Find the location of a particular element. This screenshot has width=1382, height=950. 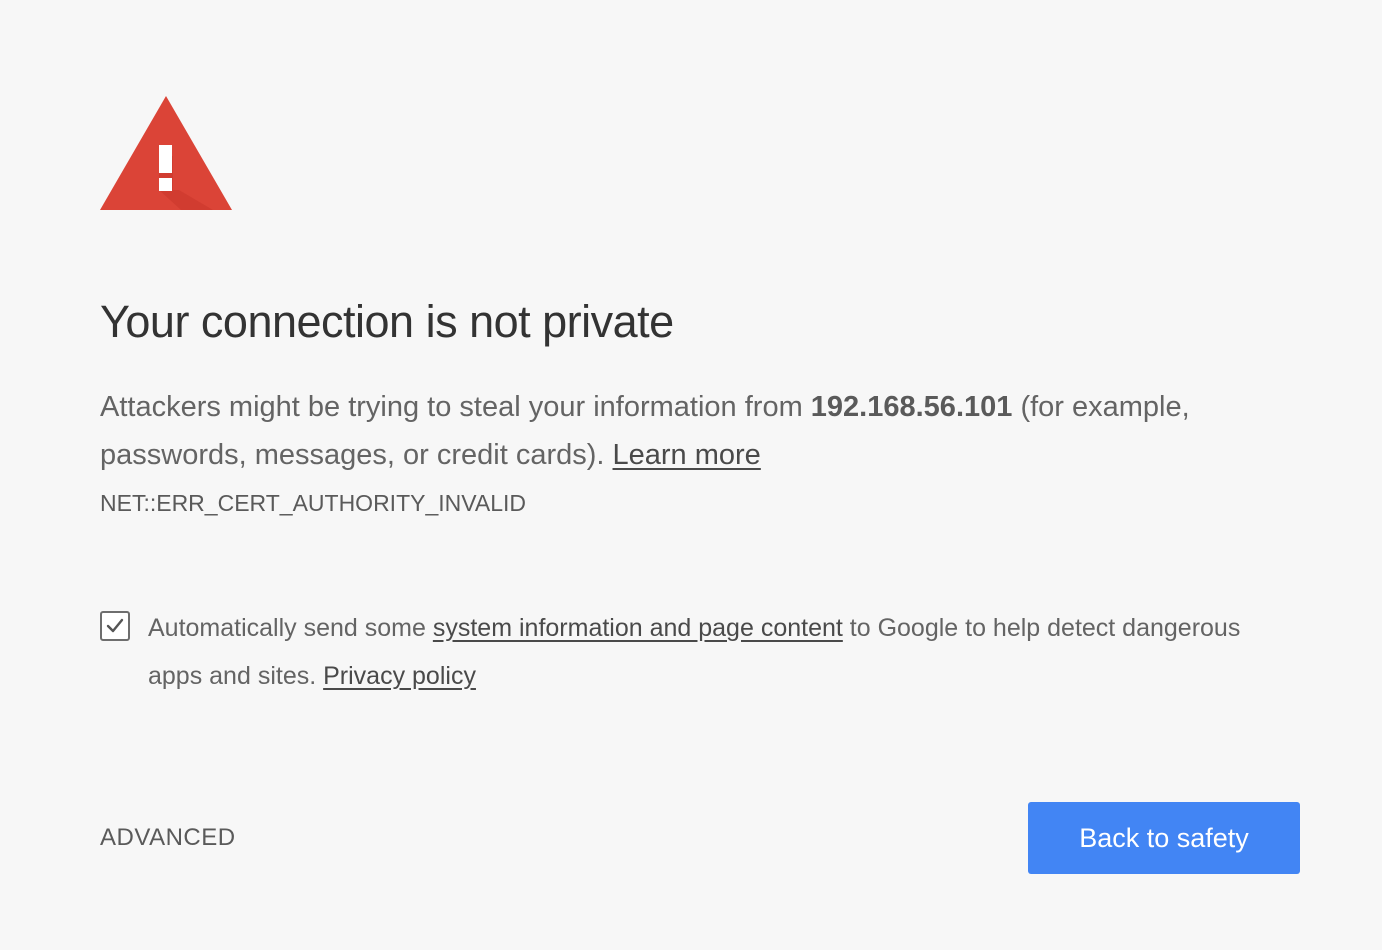

error-code: NET::ERR_CERT_AUTHORITY_INVALID is located at coordinates (313, 503).